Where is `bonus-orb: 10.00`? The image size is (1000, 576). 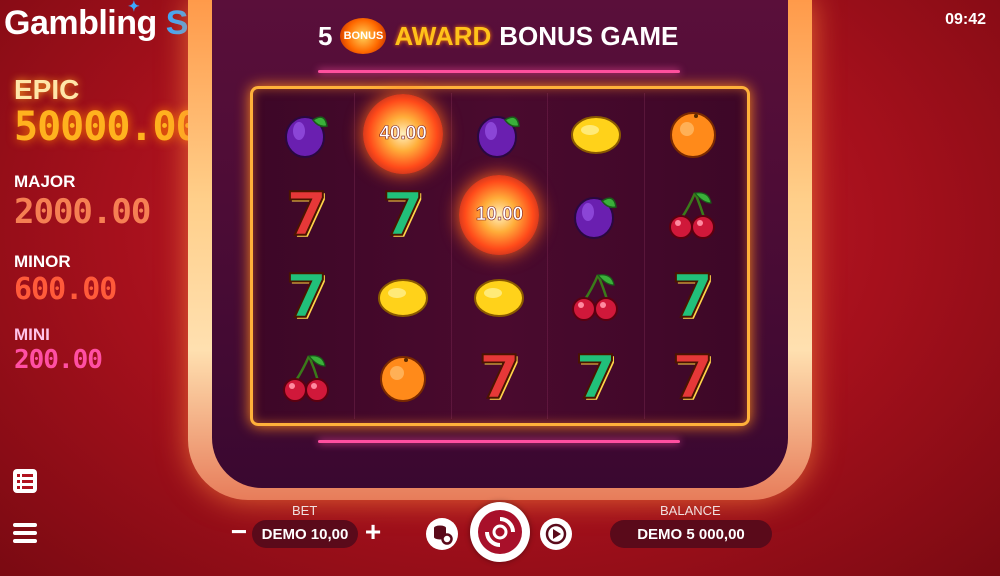 bonus-orb: 10.00 is located at coordinates (499, 215).